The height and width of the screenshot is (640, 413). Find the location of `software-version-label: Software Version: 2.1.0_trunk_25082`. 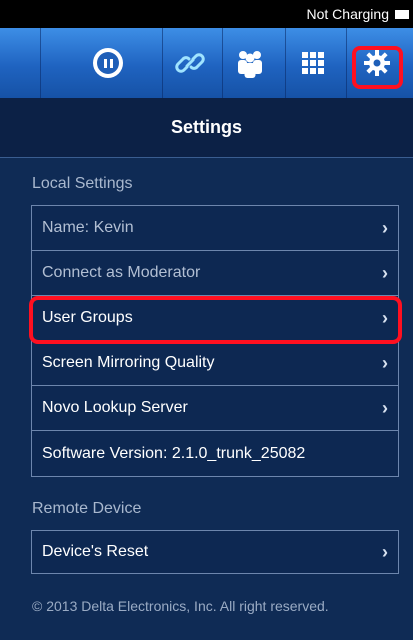

software-version-label: Software Version: 2.1.0_trunk_25082 is located at coordinates (174, 453).